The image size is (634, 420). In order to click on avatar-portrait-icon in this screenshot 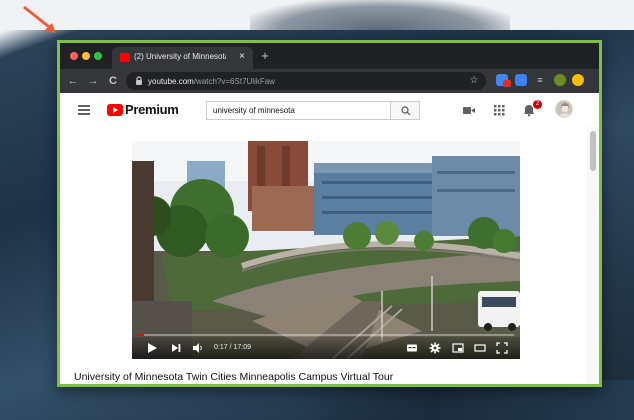, I will do `click(565, 110)`.